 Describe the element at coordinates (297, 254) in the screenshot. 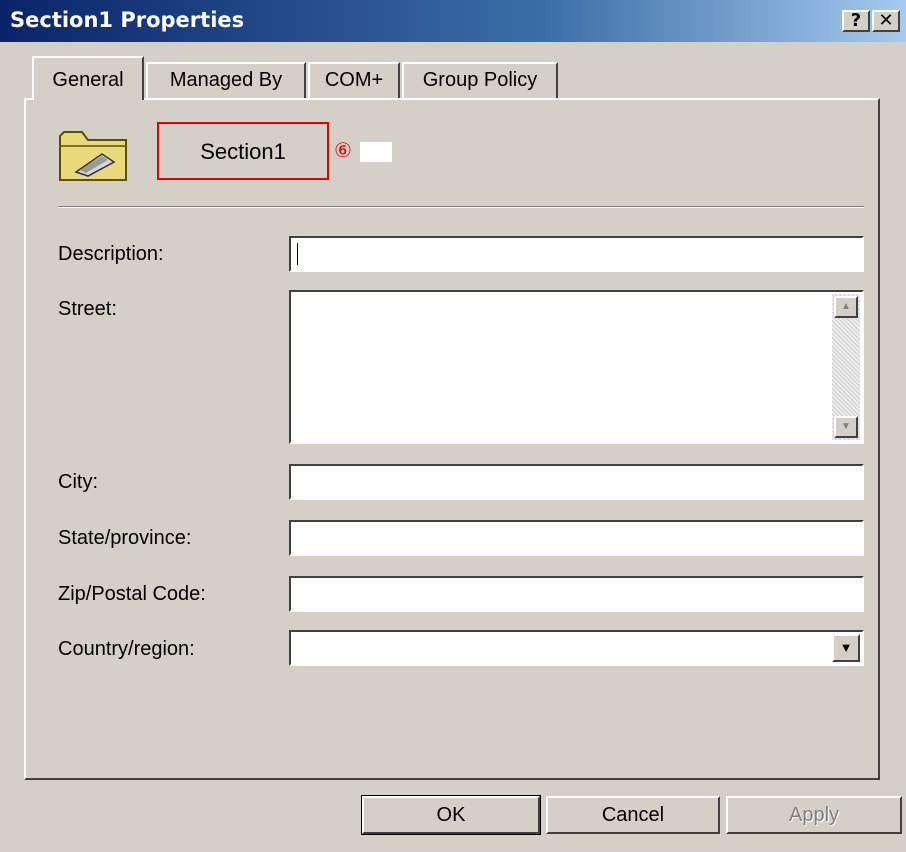

I see `text-caret` at that location.